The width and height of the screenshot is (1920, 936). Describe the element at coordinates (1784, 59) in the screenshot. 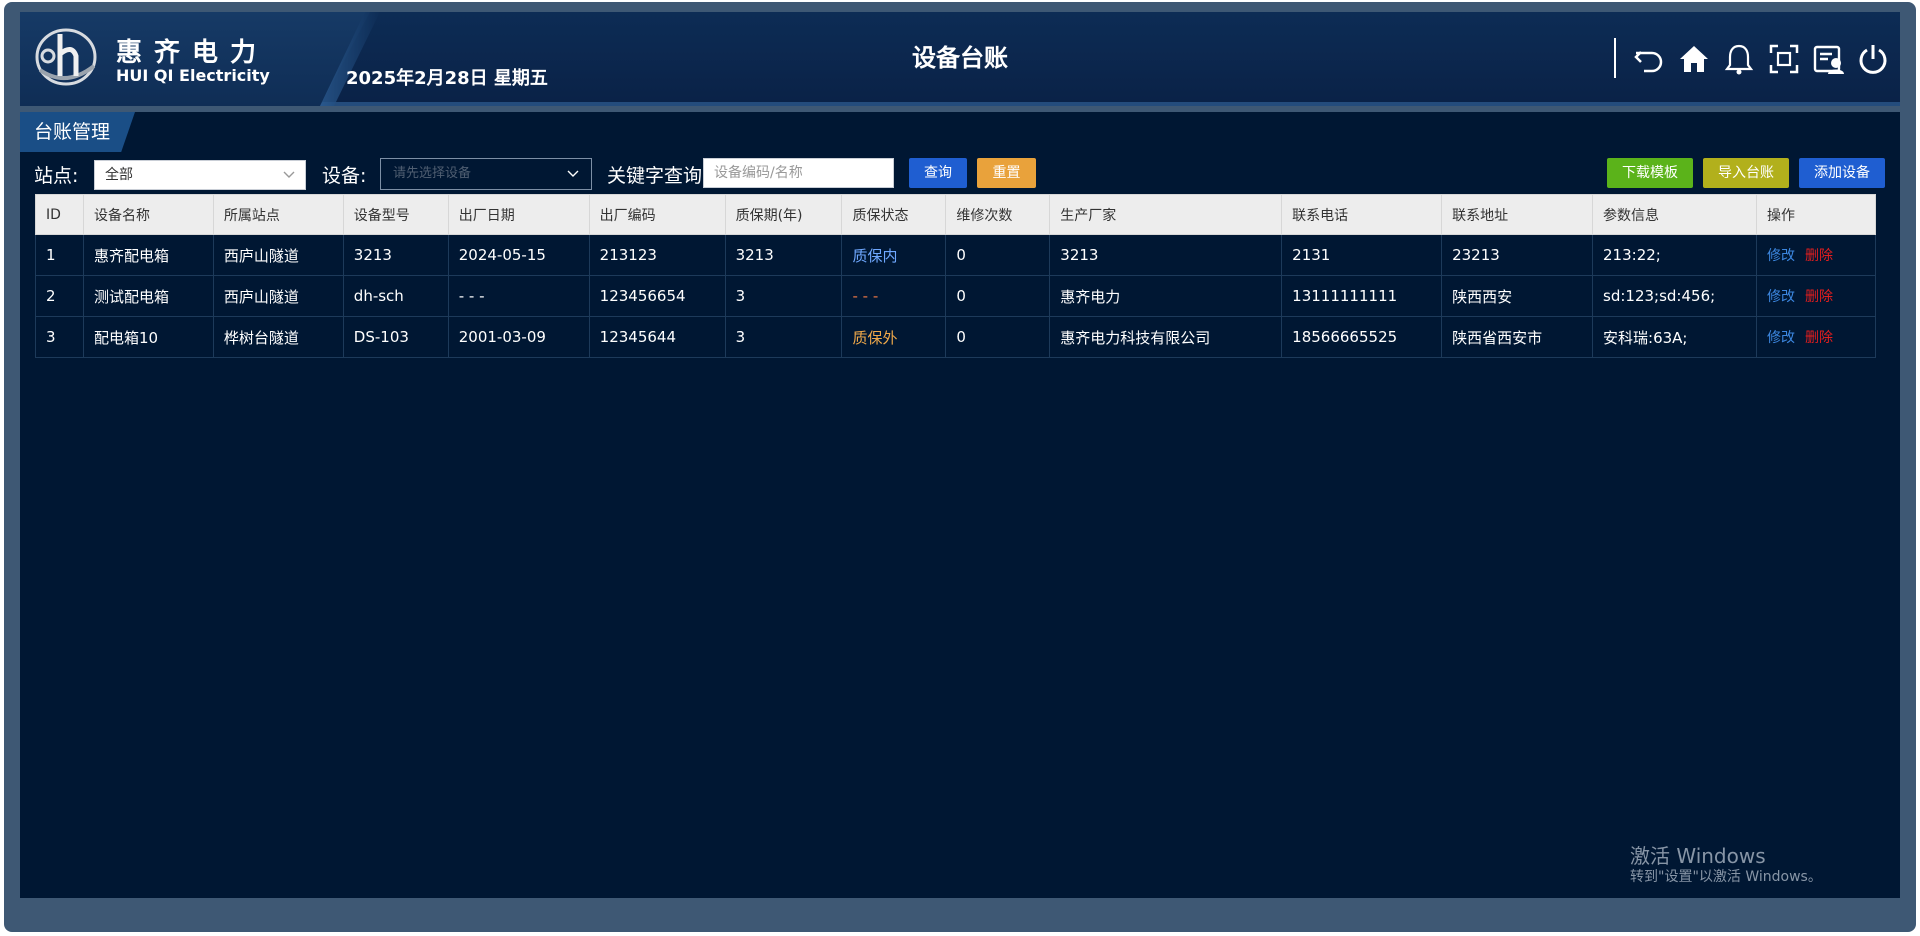

I see `fullscreen-icon` at that location.